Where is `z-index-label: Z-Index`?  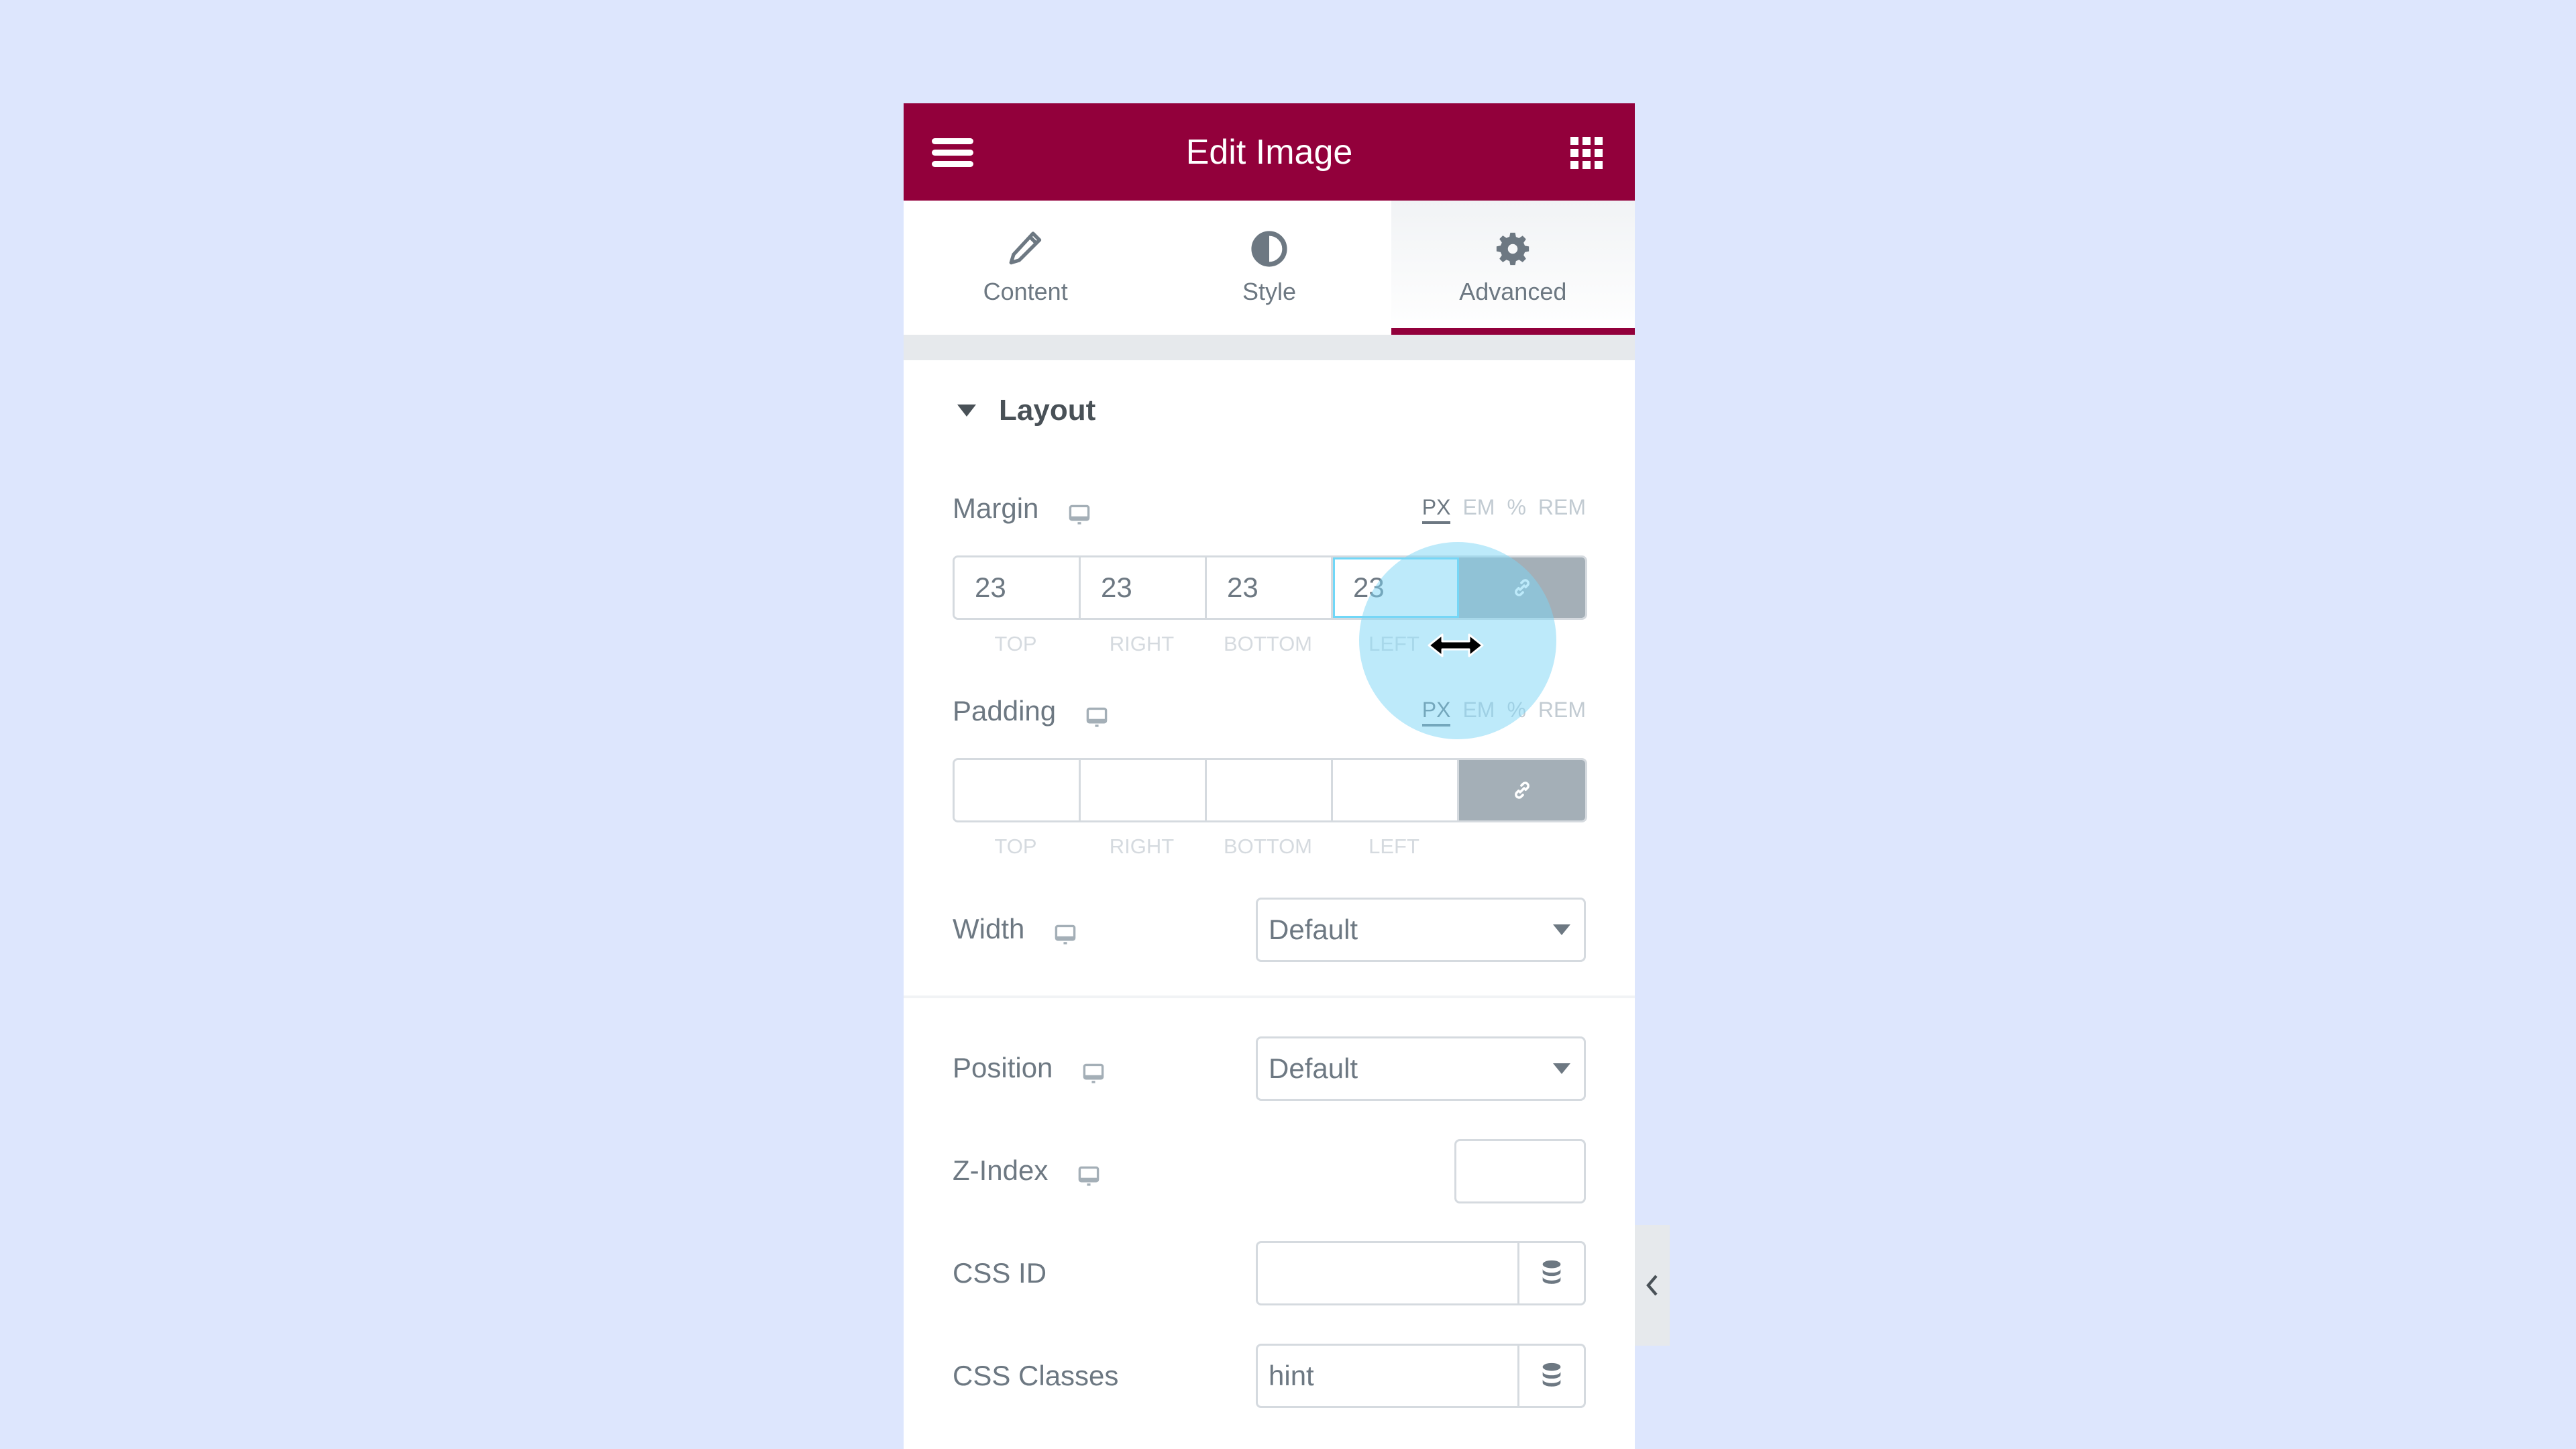 z-index-label: Z-Index is located at coordinates (1001, 1170).